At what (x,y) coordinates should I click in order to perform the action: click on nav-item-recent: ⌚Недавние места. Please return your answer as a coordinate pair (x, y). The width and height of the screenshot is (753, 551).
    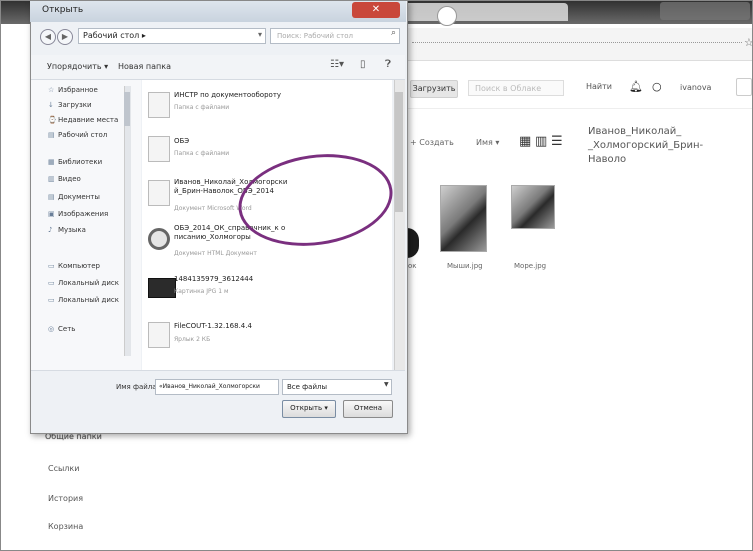
    Looking at the image, I should click on (83, 120).